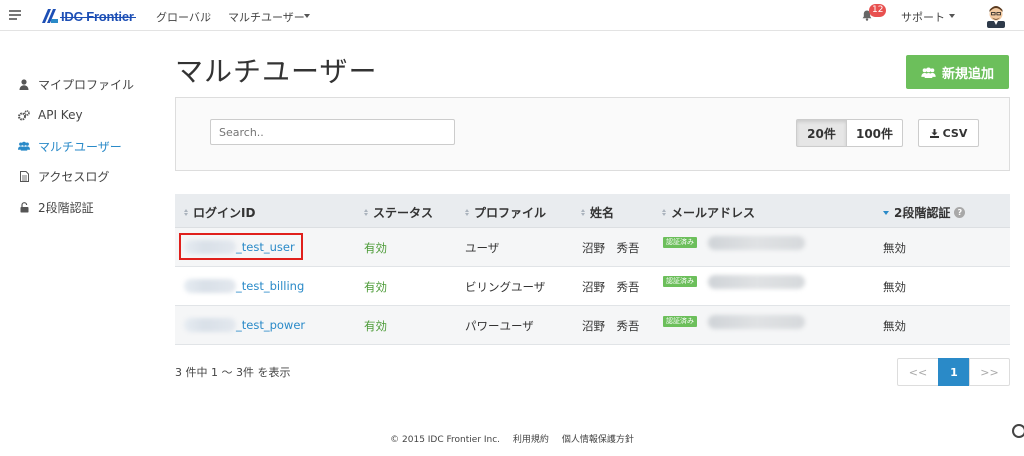 The image size is (1024, 456). I want to click on support-menu: サポート, so click(923, 17).